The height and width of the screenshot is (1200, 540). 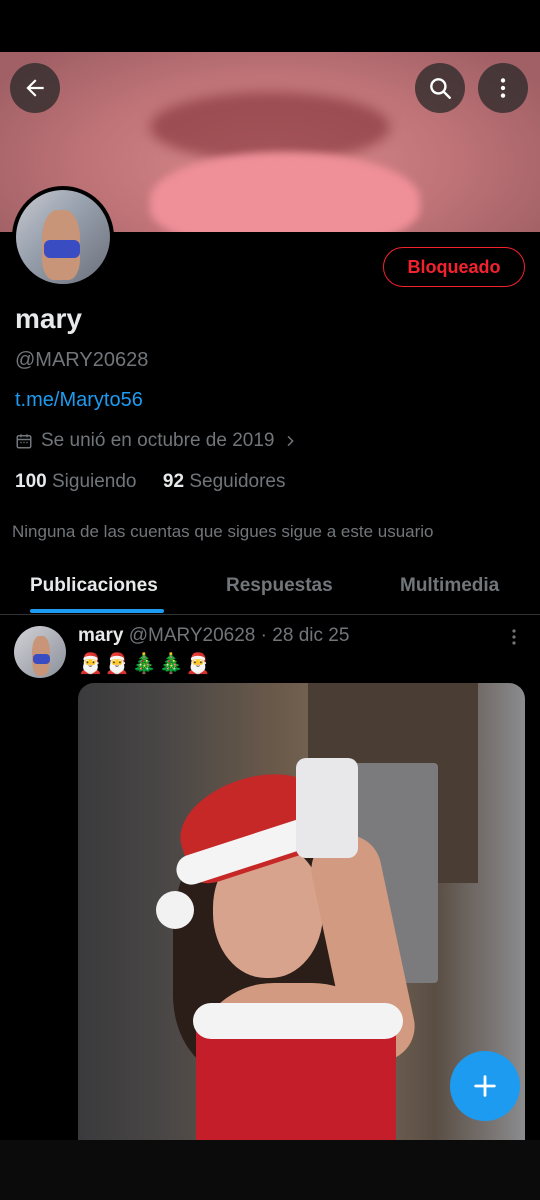 I want to click on following-count: 100, so click(x=31, y=481).